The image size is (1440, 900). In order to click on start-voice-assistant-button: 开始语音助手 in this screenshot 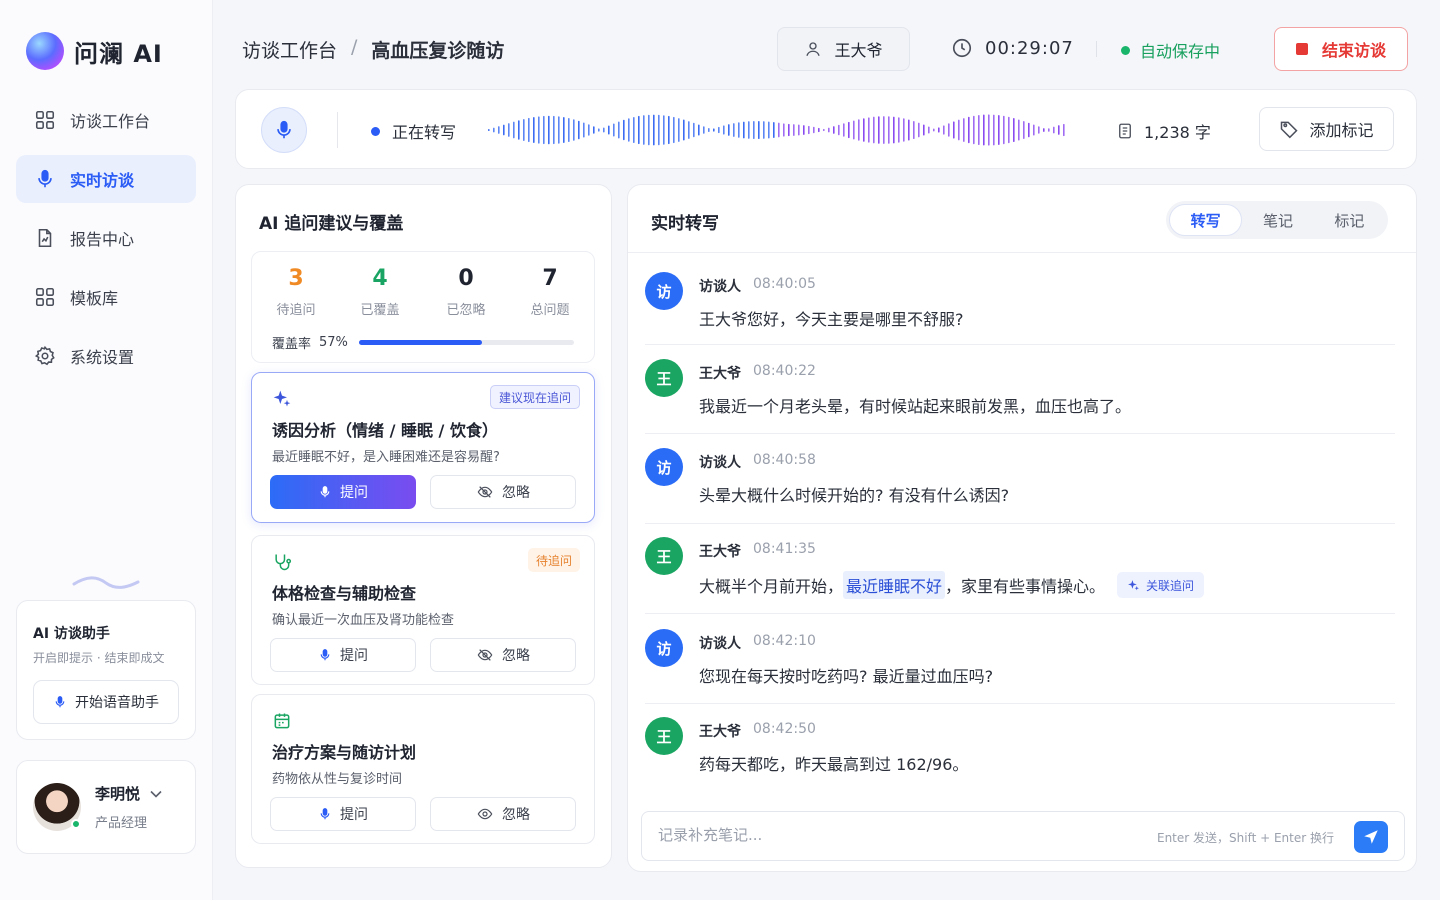, I will do `click(106, 702)`.